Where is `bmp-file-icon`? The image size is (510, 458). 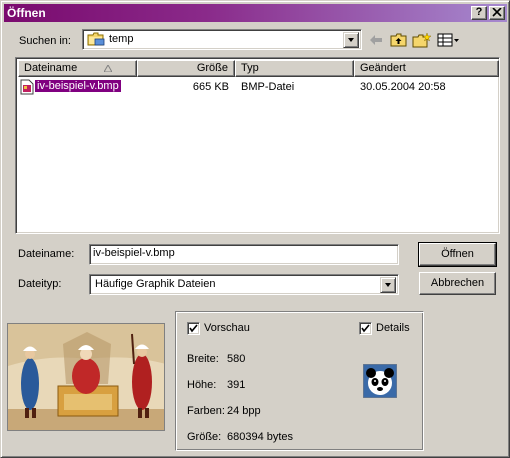
bmp-file-icon is located at coordinates (27, 87).